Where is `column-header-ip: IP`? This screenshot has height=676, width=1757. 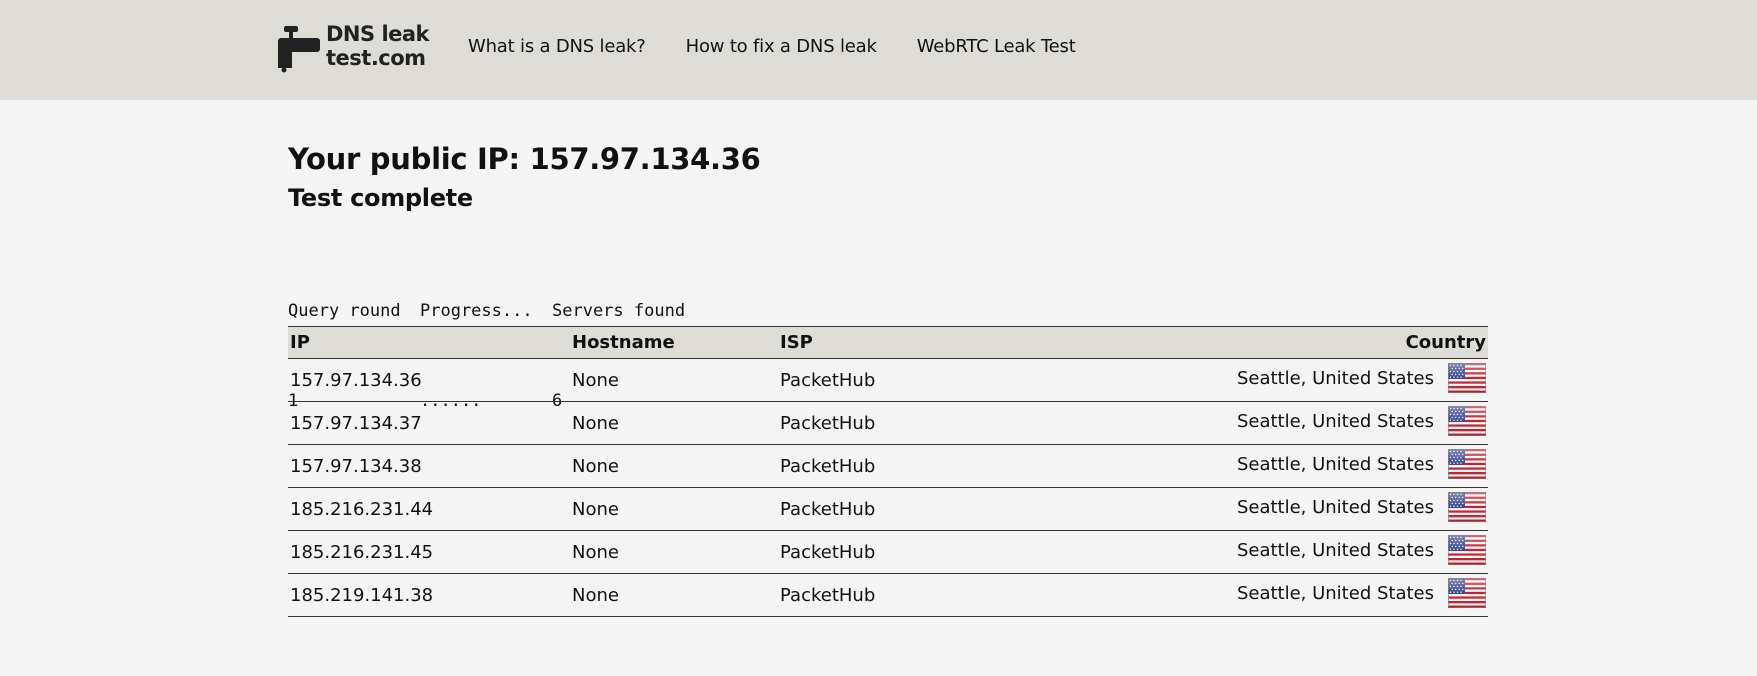
column-header-ip: IP is located at coordinates (300, 342).